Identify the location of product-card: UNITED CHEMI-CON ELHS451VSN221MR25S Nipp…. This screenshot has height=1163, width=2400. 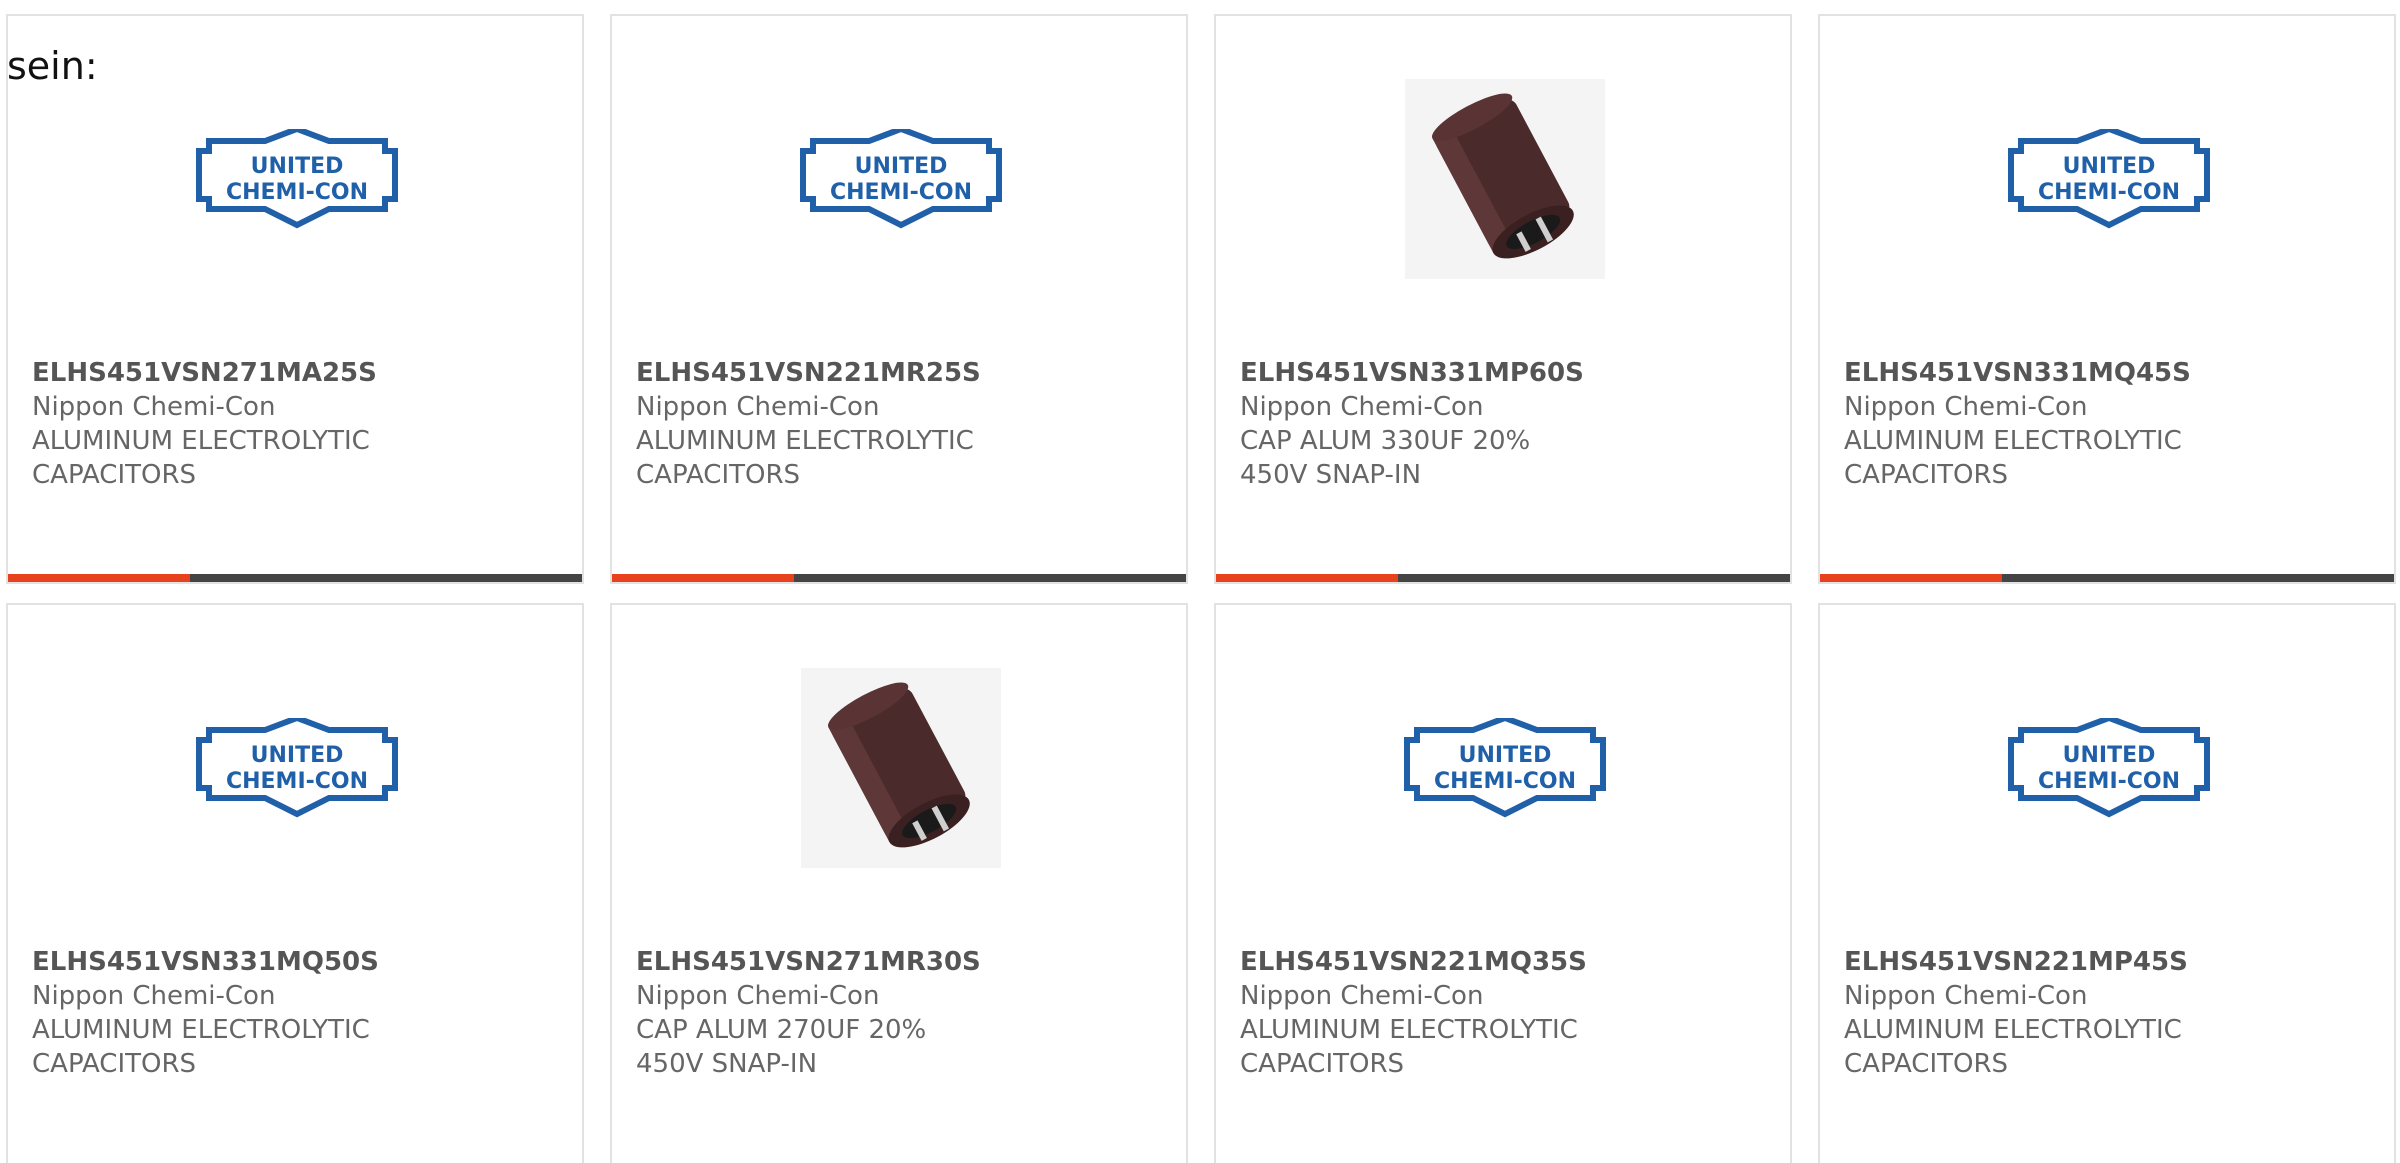
(899, 299).